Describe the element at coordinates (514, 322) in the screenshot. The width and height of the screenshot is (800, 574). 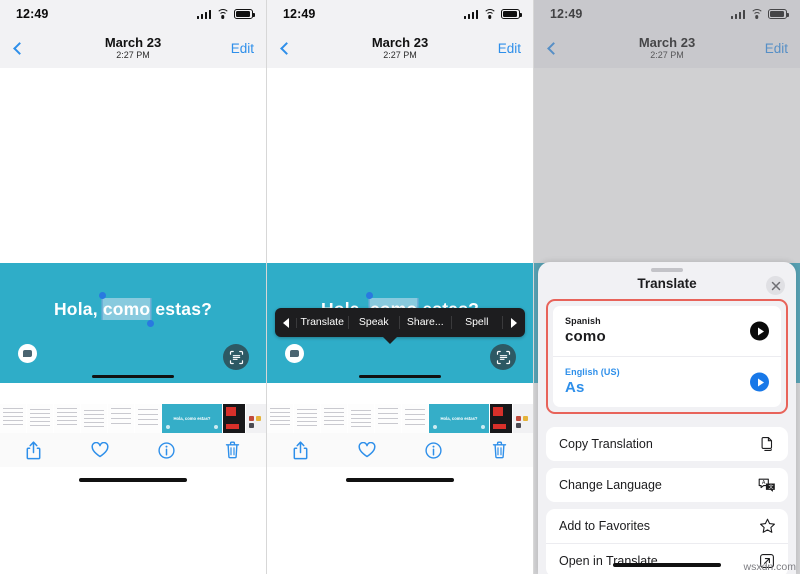
I see `menu-next-button` at that location.